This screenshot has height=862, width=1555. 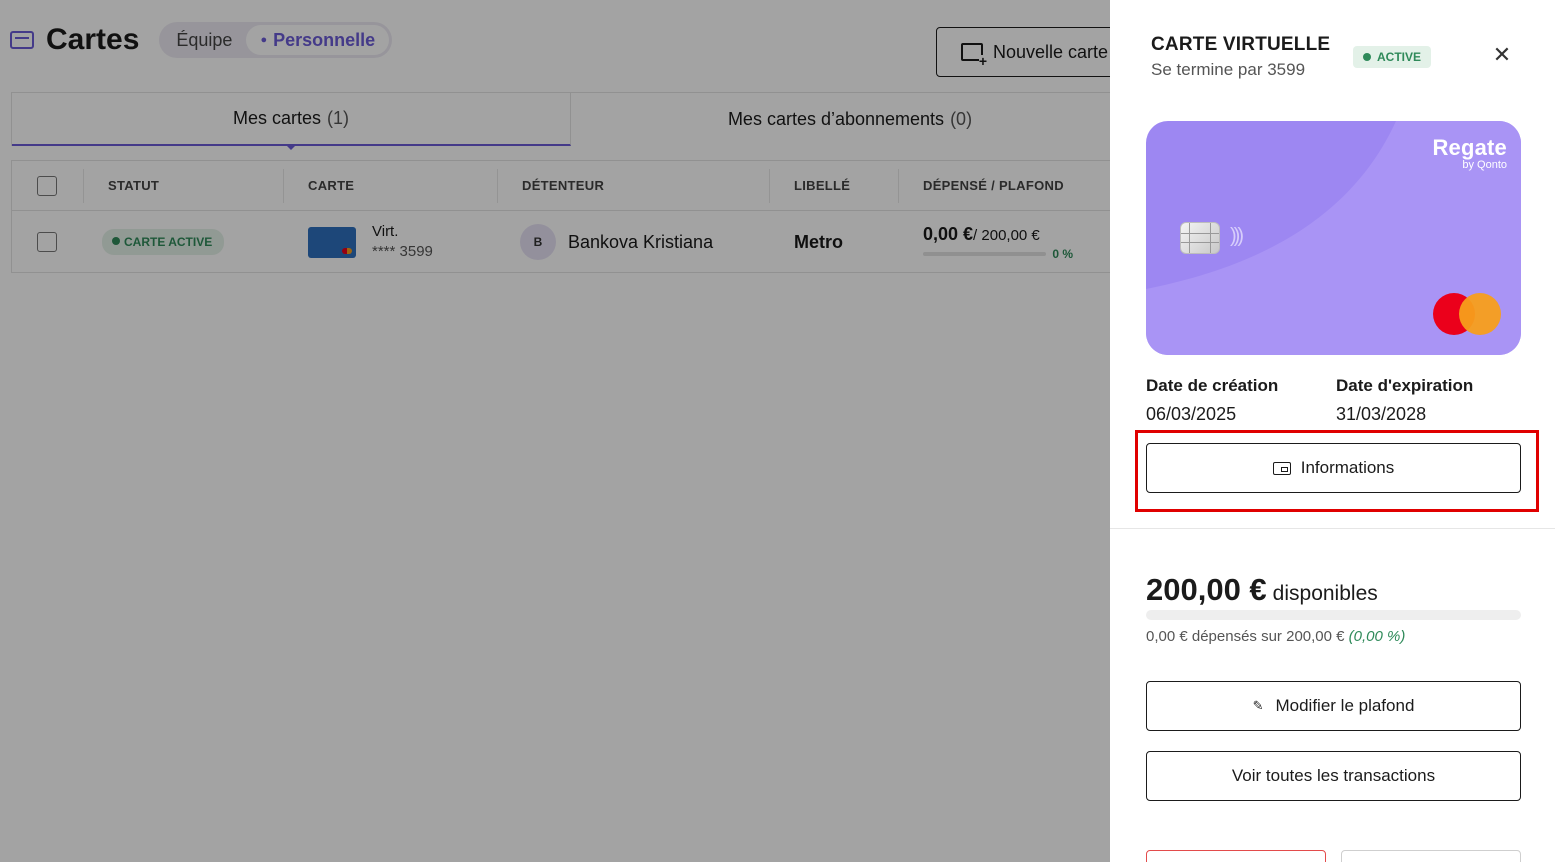 What do you see at coordinates (1392, 57) in the screenshot?
I see `status-badge: ACTIVE` at bounding box center [1392, 57].